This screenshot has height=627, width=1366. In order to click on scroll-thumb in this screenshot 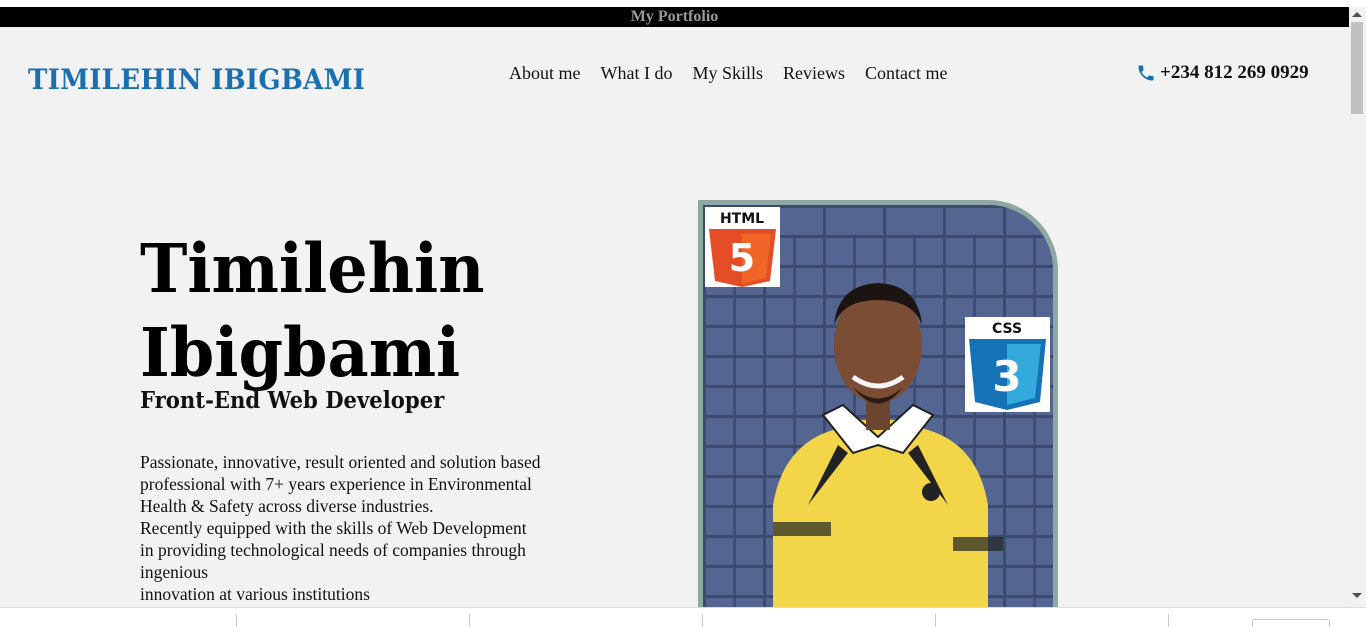, I will do `click(1357, 68)`.